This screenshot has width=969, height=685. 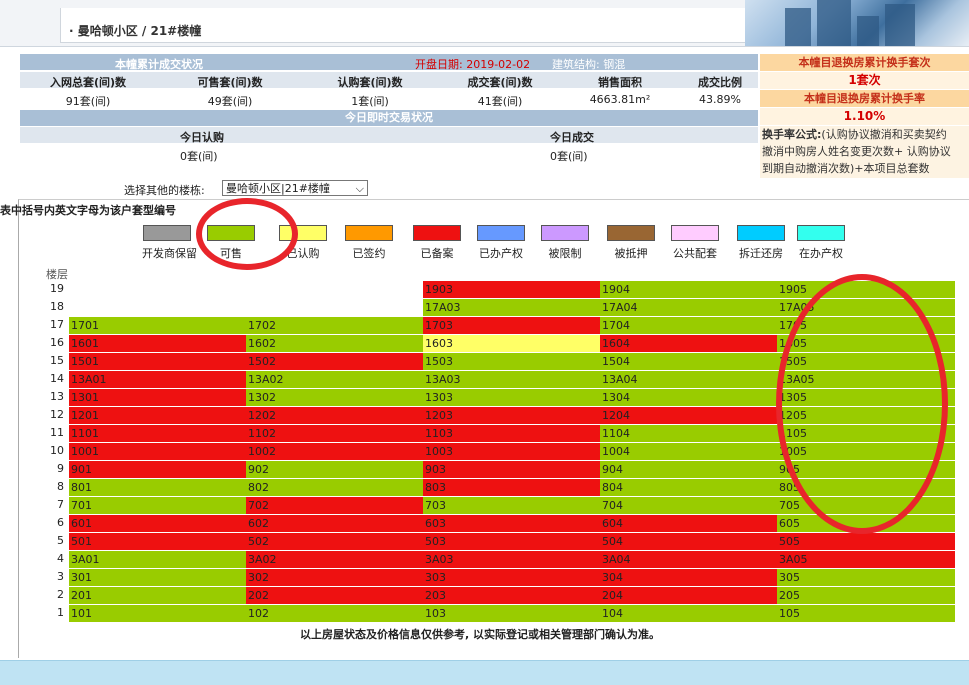 I want to click on unit-cell: 301, so click(x=157, y=577).